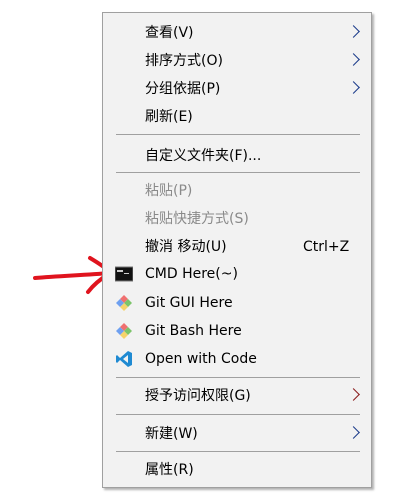  I want to click on item-label: 新建(W), so click(171, 434).